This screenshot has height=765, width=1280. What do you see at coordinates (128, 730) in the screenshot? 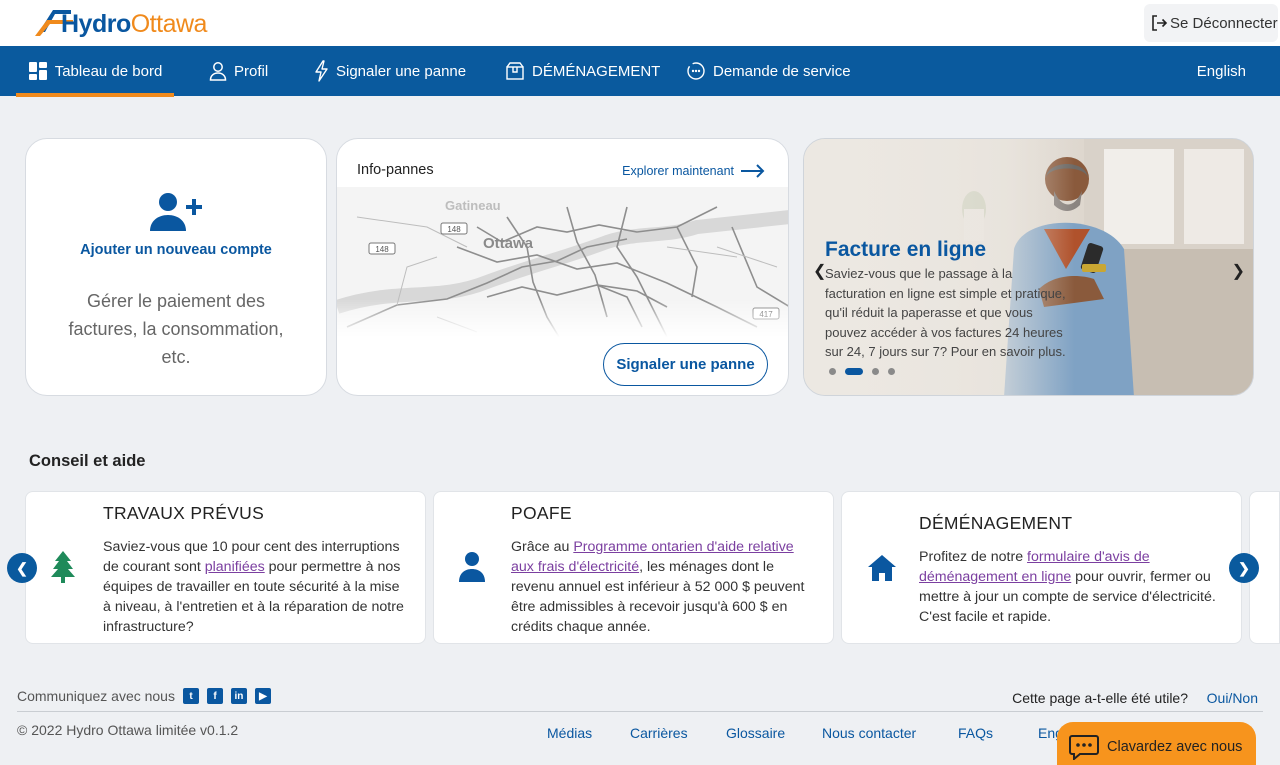
I see `copyright: © 2022 Hydro Ottawa limitée v0.1.2` at bounding box center [128, 730].